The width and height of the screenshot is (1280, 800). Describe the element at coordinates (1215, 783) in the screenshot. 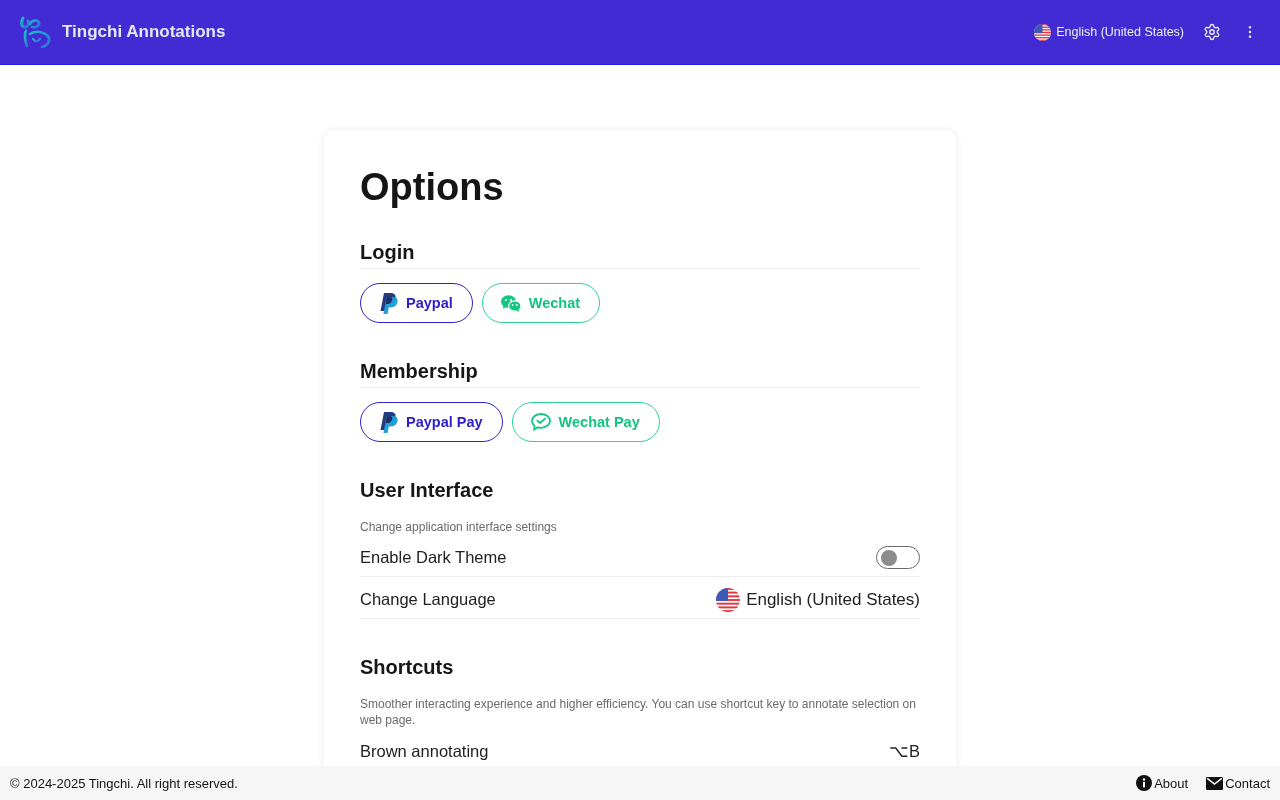

I see `envelope-icon` at that location.